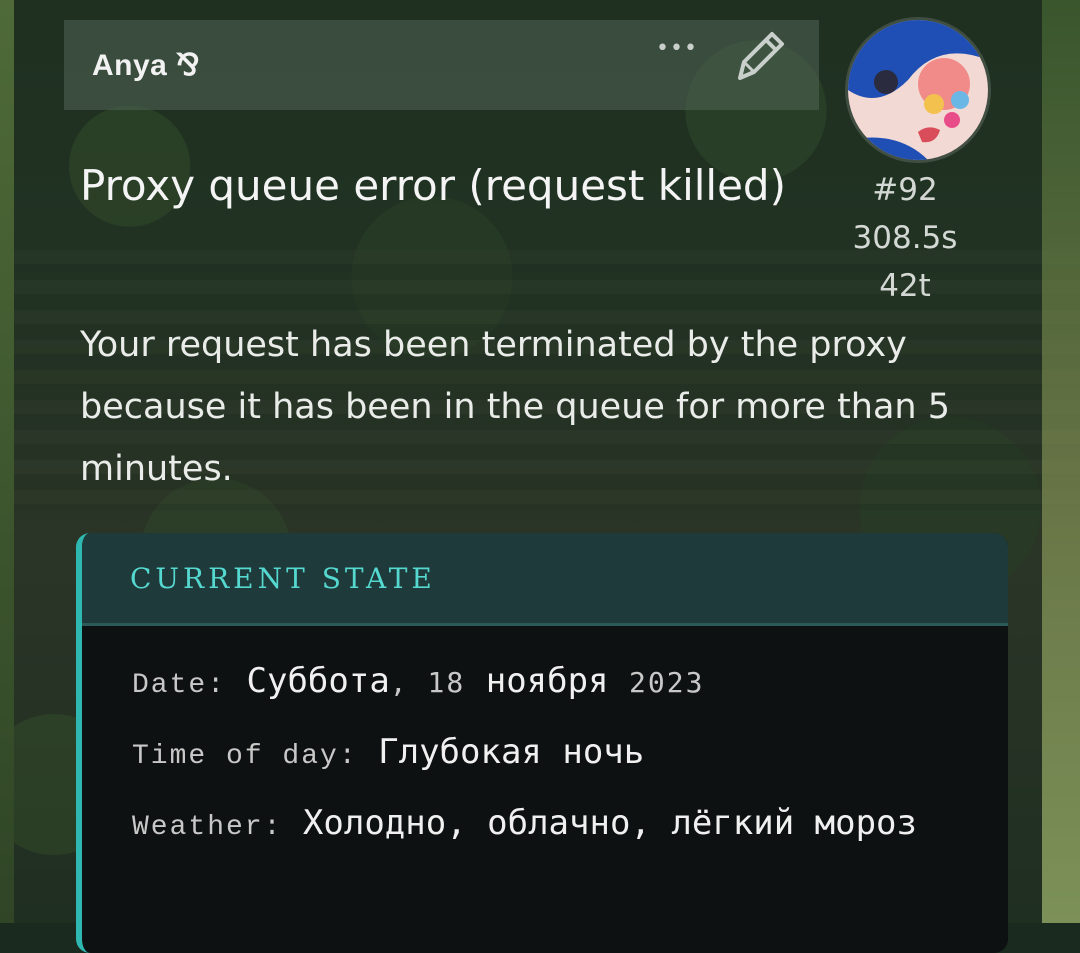 This screenshot has height=953, width=1080. I want to click on time-row: Time of day: Глубокая ночь, so click(542, 754).